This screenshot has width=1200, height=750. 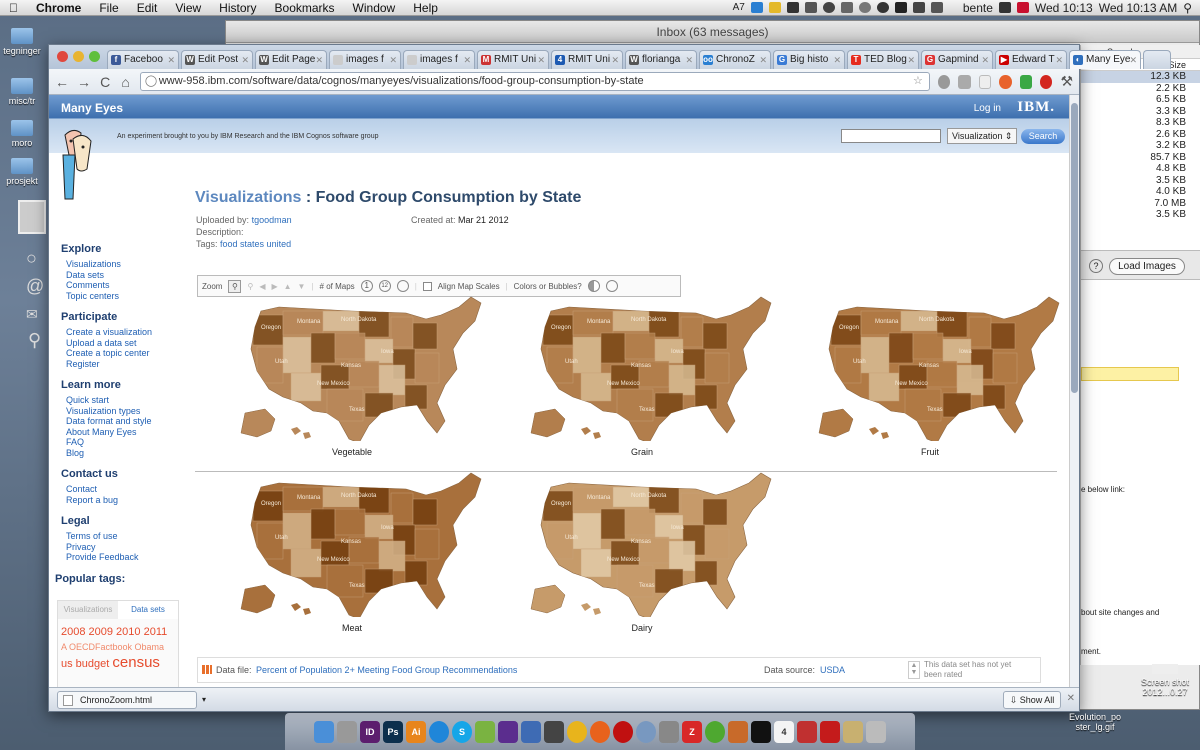 What do you see at coordinates (587, 59) in the screenshot?
I see `browser-tab: 4 RMIT Uni ✕` at bounding box center [587, 59].